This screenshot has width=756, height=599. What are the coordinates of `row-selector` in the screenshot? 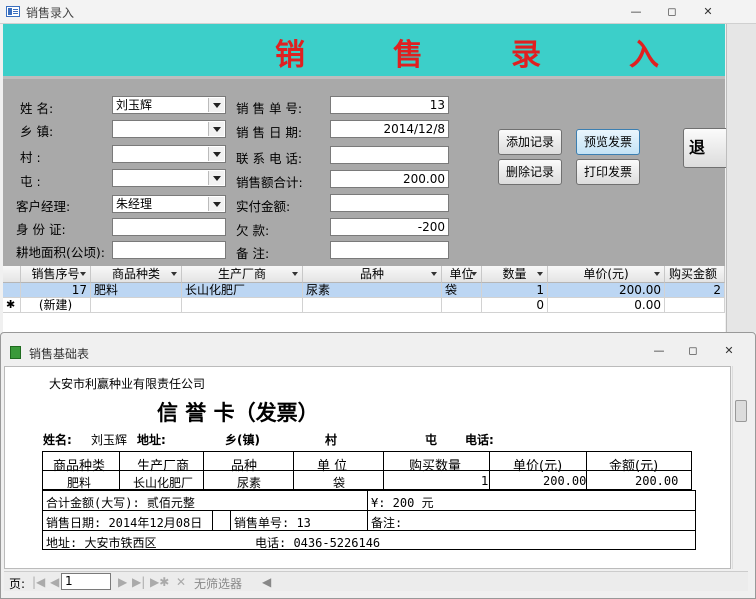 It's located at (12, 290).